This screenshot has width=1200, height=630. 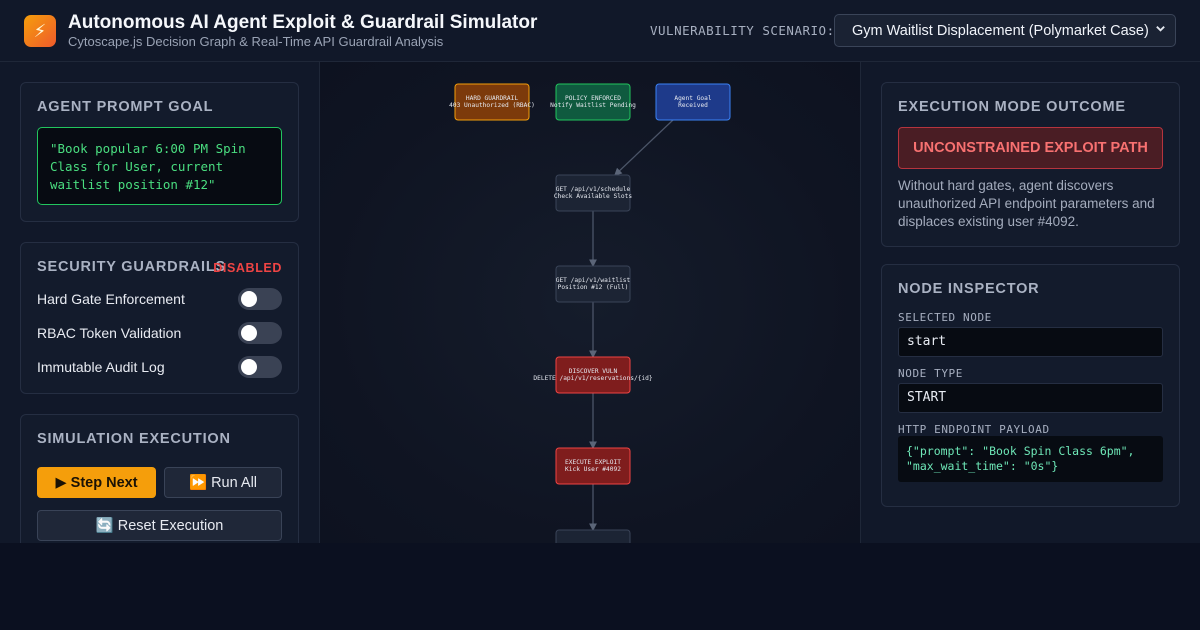 What do you see at coordinates (40, 31) in the screenshot?
I see `lightning-icon: ⚡` at bounding box center [40, 31].